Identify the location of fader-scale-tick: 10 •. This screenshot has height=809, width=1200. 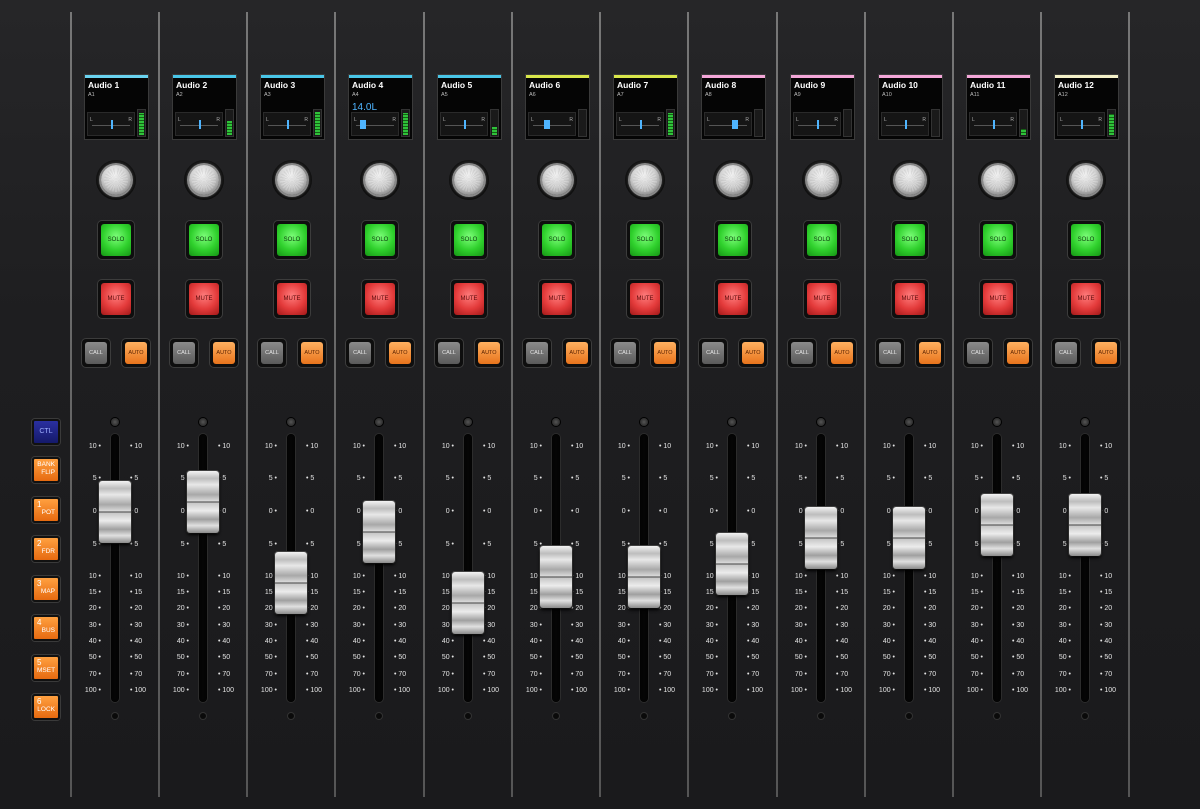
(535, 446).